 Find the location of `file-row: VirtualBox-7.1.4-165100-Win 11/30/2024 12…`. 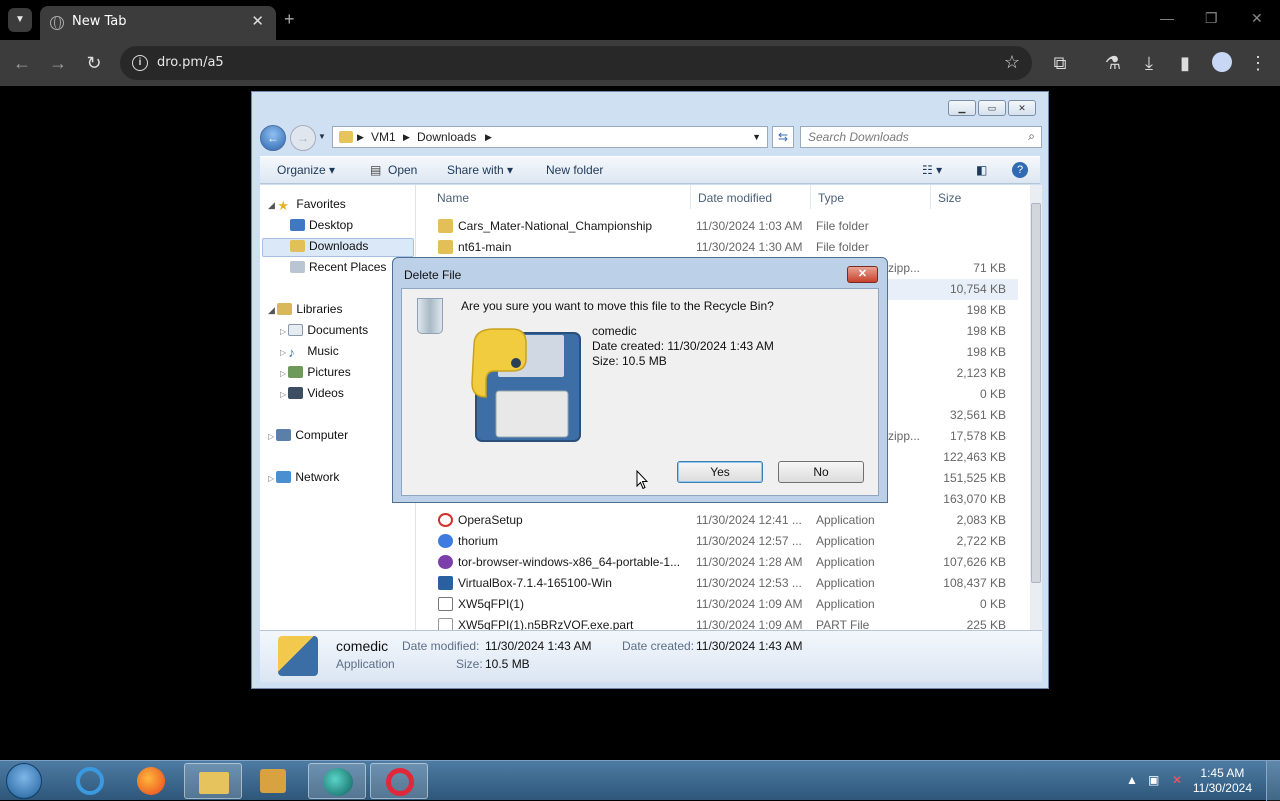

file-row: VirtualBox-7.1.4-165100-Win 11/30/2024 12… is located at coordinates (718, 583).